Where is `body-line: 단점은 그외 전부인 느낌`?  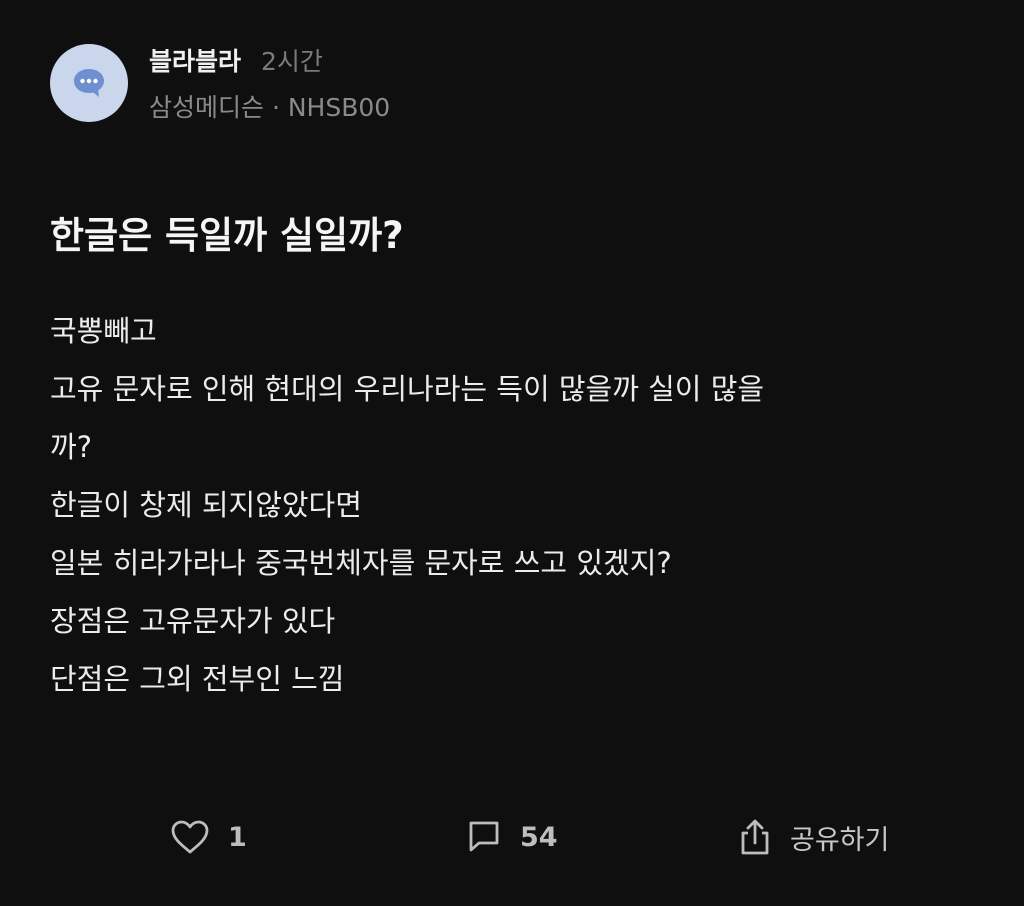 body-line: 단점은 그외 전부인 느낌 is located at coordinates (197, 679).